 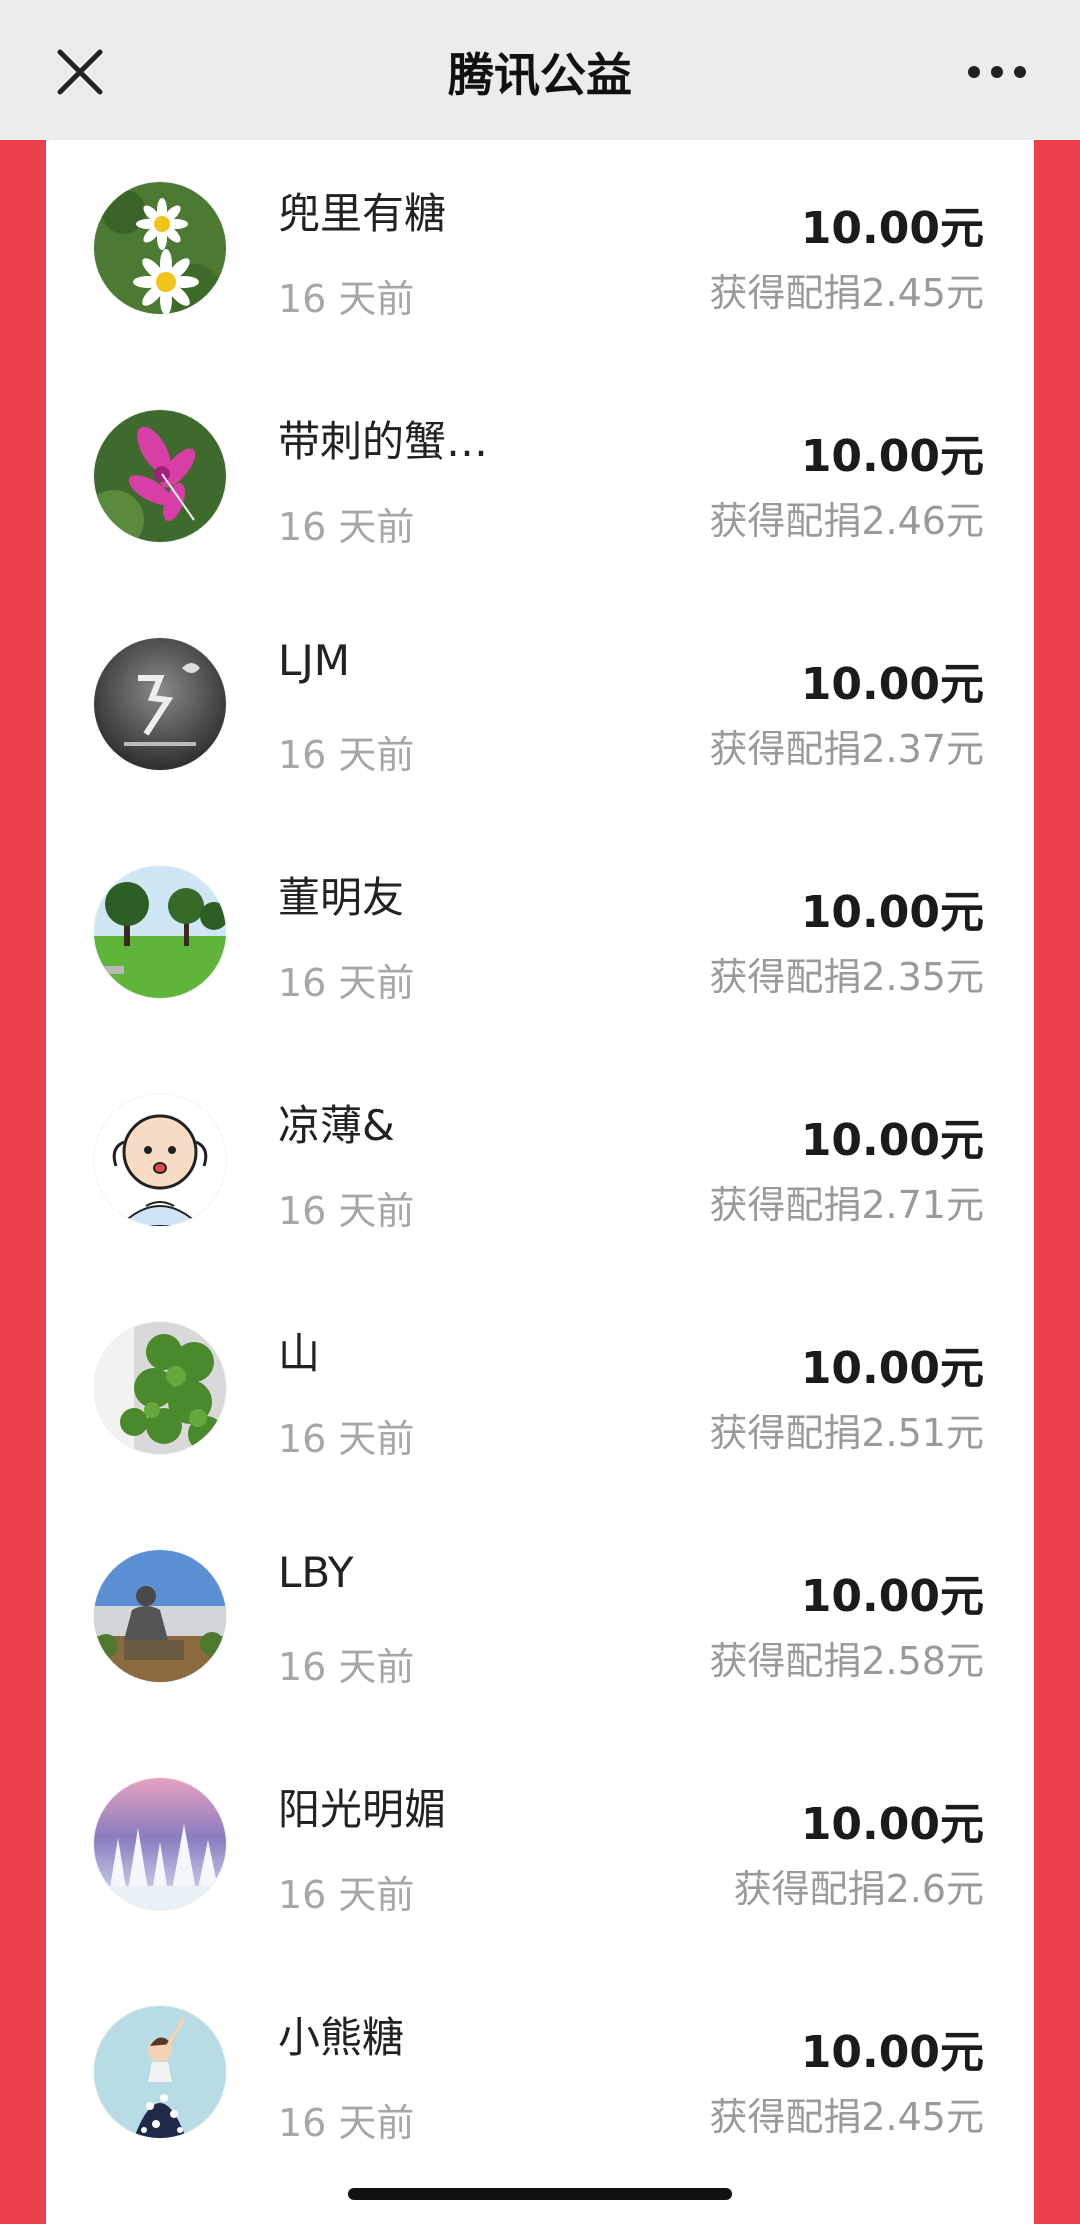 What do you see at coordinates (314, 660) in the screenshot?
I see `donor-name: LJM` at bounding box center [314, 660].